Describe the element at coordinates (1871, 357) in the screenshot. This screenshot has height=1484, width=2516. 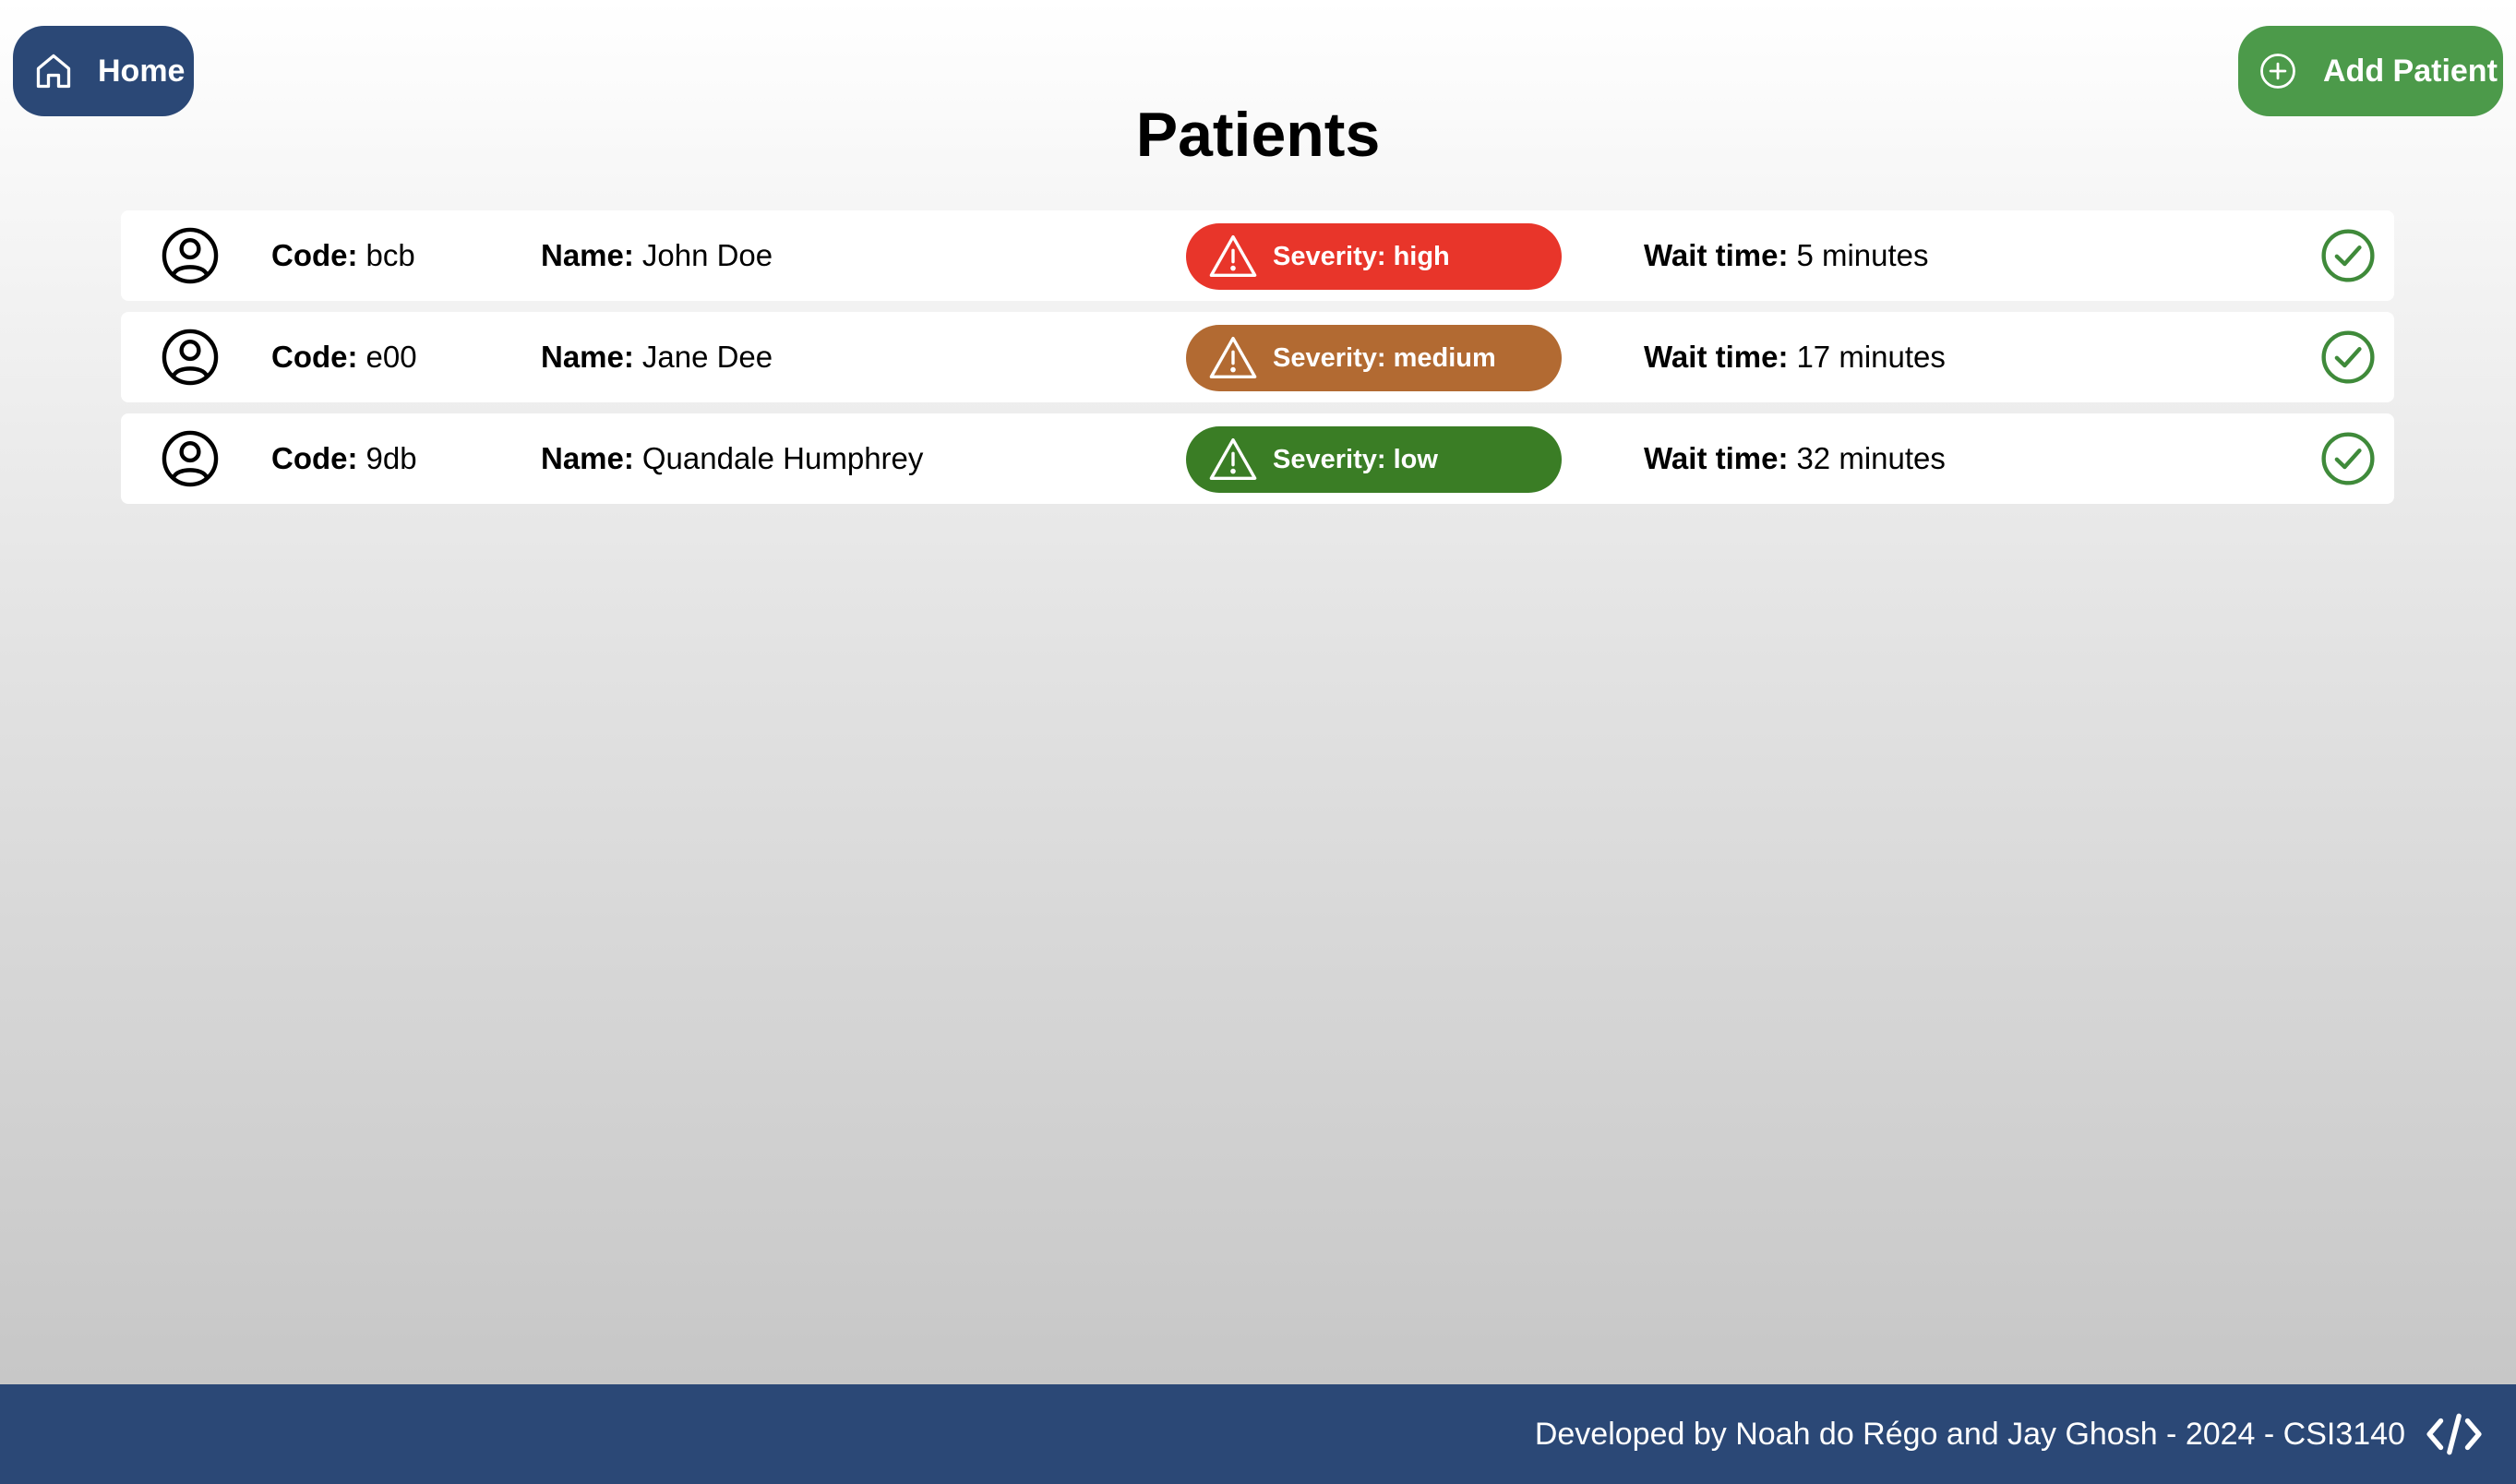
I see `wait-value: 17 minutes` at that location.